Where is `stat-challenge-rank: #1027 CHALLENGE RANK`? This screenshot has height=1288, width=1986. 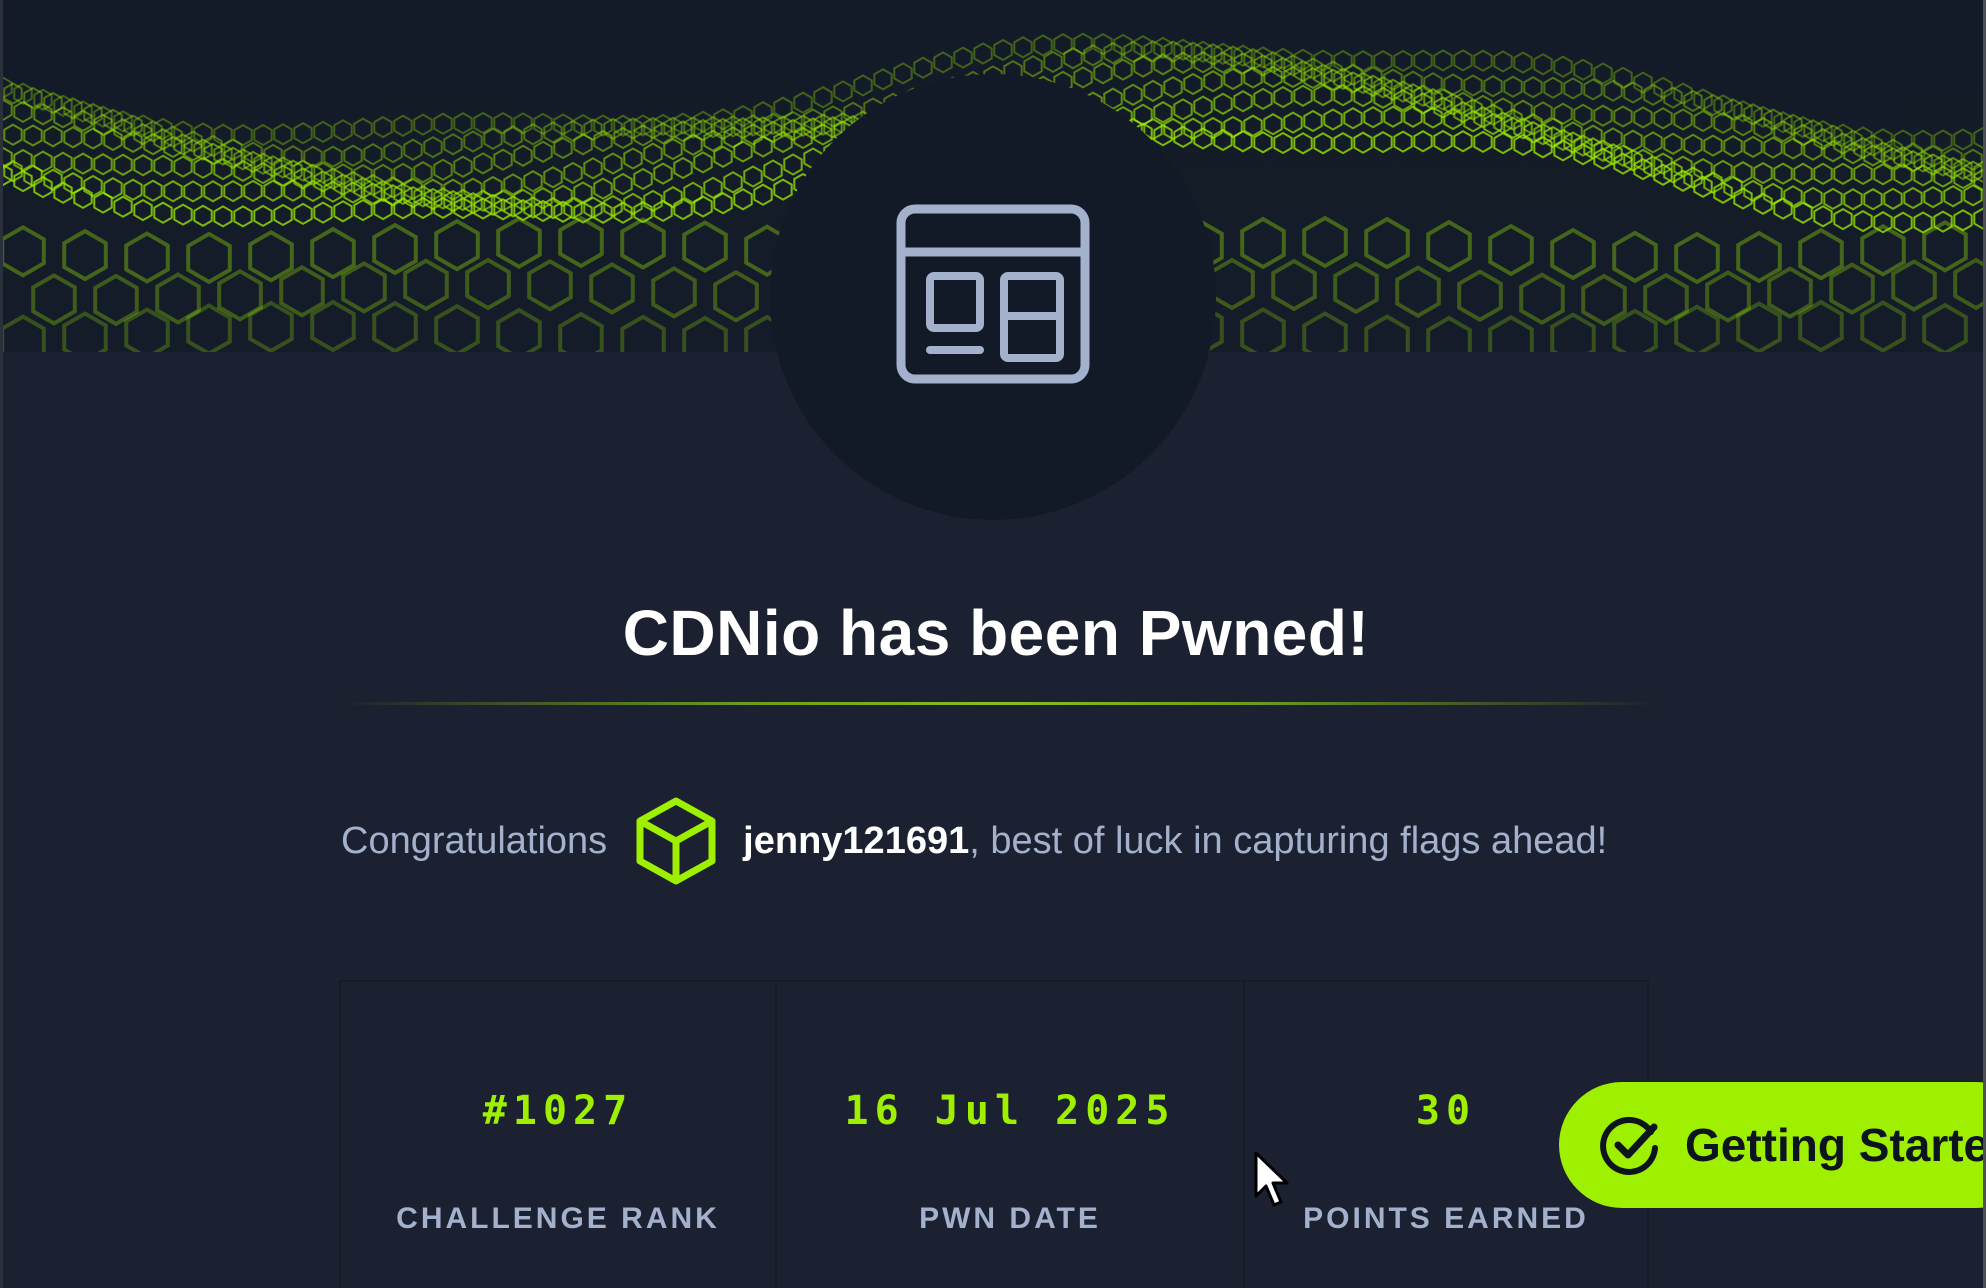
stat-challenge-rank: #1027 CHALLENGE RANK is located at coordinates (559, 1135).